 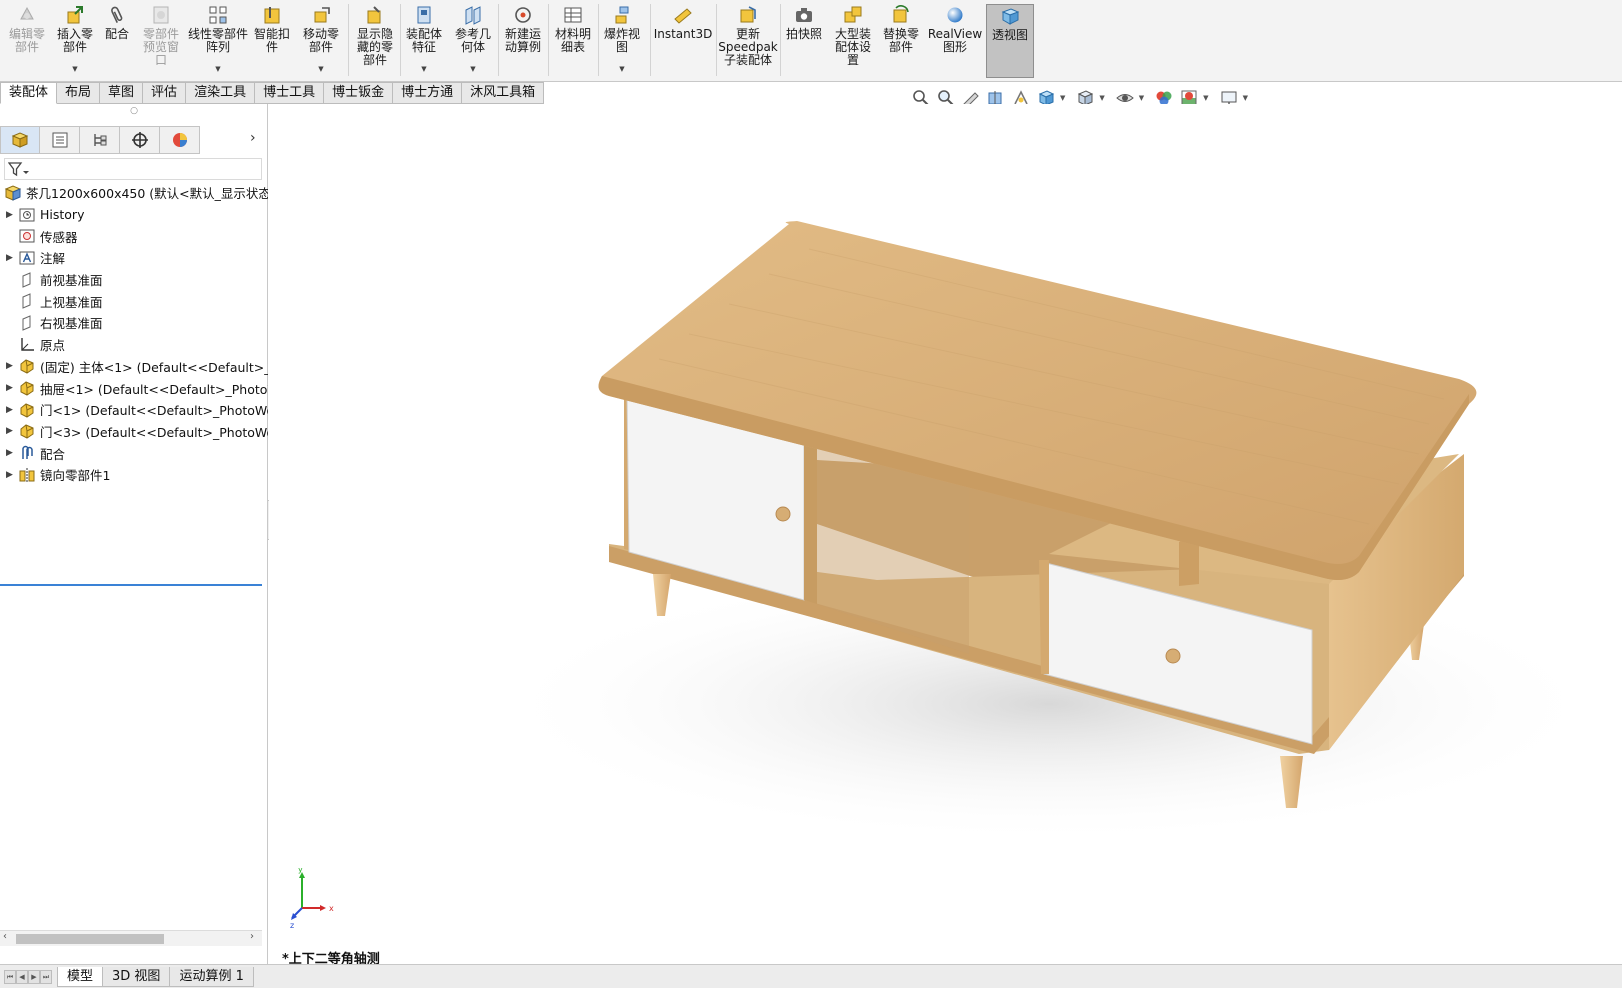 What do you see at coordinates (573, 41) in the screenshot?
I see `bill-of-materials-button: 材料明细表` at bounding box center [573, 41].